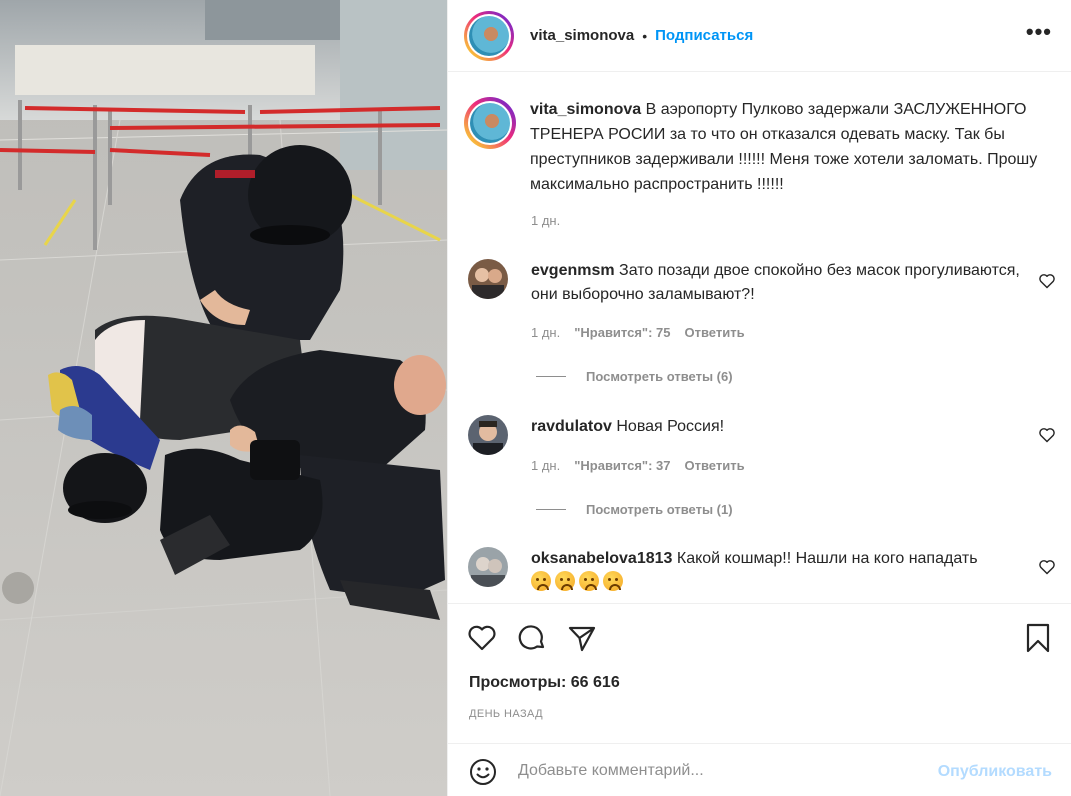 Image resolution: width=1071 pixels, height=796 pixels. Describe the element at coordinates (1039, 32) in the screenshot. I see `more-options-icon: •••` at that location.